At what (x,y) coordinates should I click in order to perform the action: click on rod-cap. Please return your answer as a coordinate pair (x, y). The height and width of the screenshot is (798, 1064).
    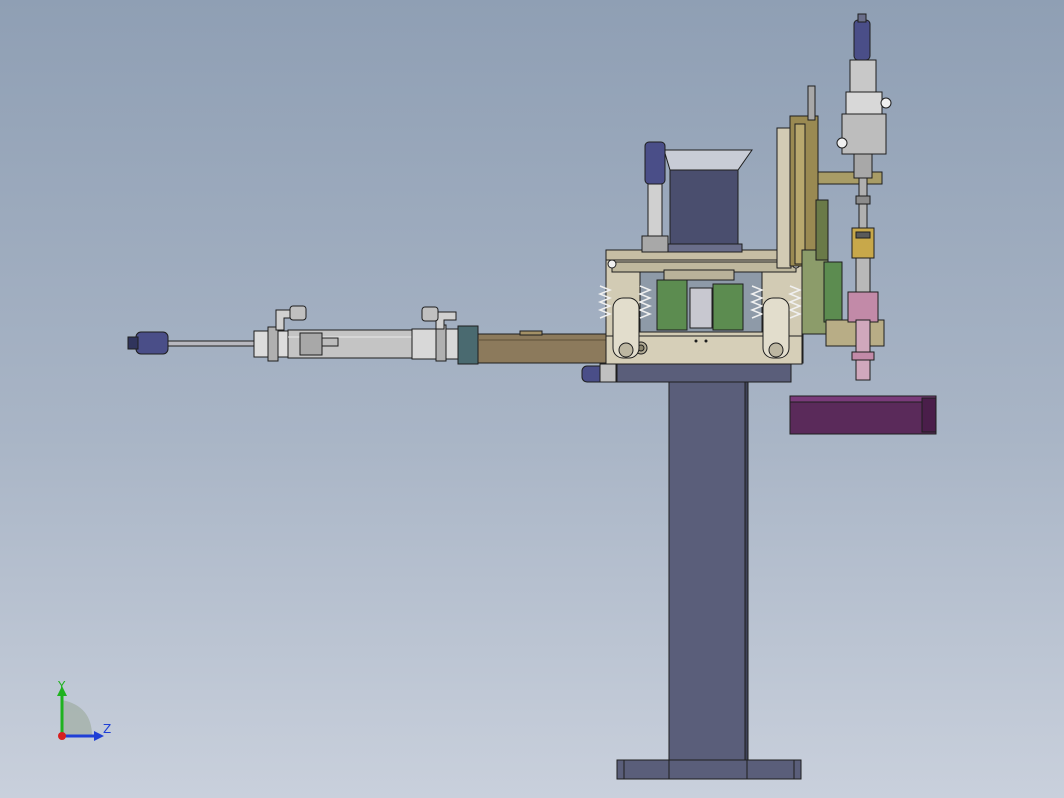
    Looking at the image, I should click on (655, 163).